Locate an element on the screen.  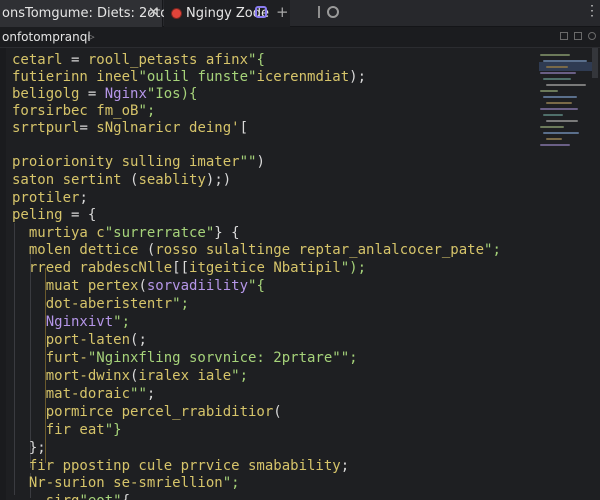
code-line: srrtpurl= sNglnaricr deing'[ is located at coordinates (130, 128).